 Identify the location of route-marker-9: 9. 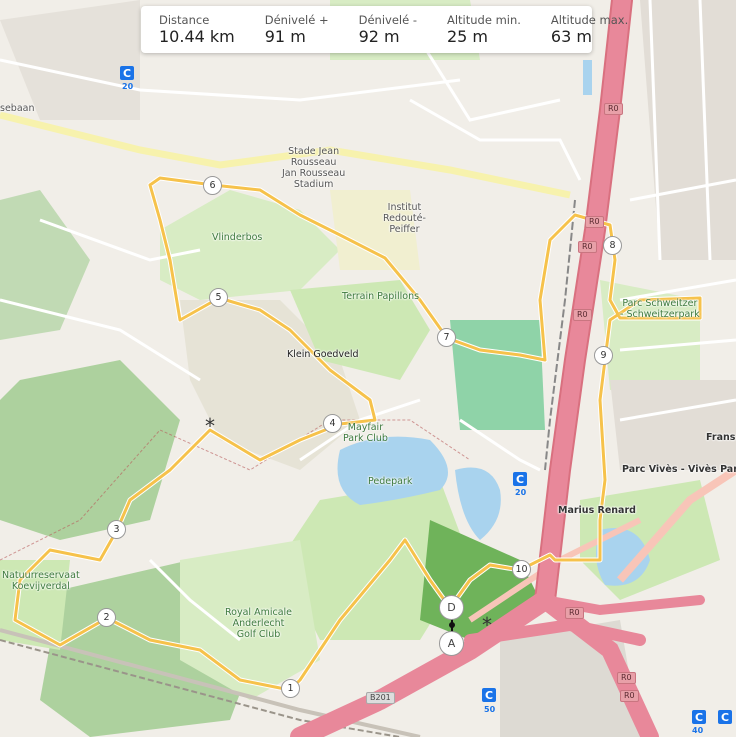
(603, 355).